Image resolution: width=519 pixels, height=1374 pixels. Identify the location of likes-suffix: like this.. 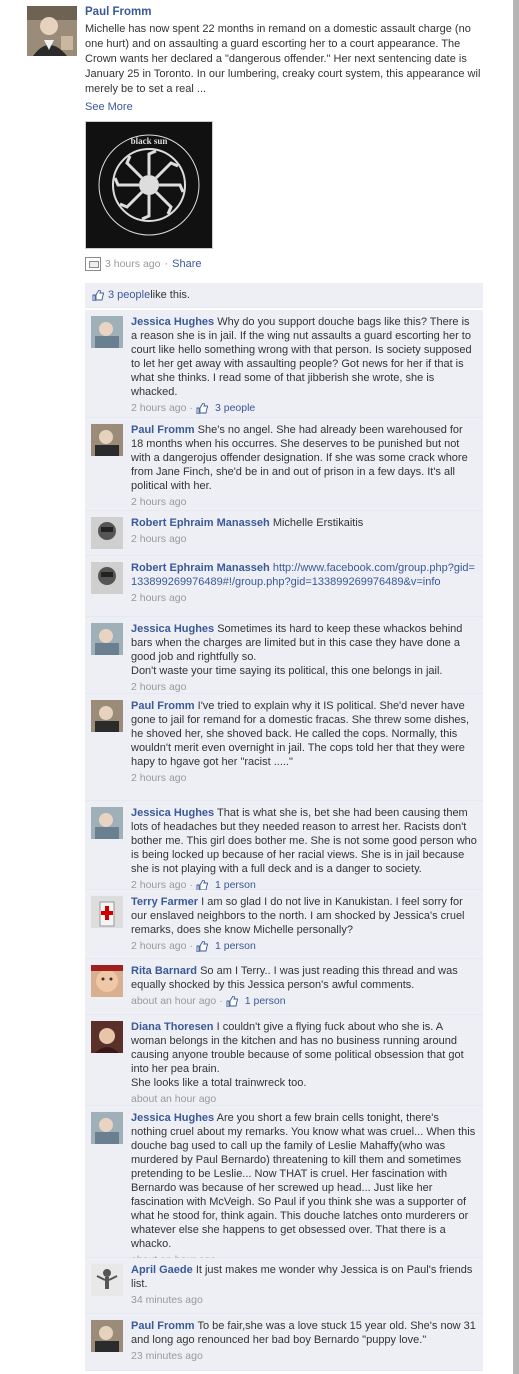
(170, 295).